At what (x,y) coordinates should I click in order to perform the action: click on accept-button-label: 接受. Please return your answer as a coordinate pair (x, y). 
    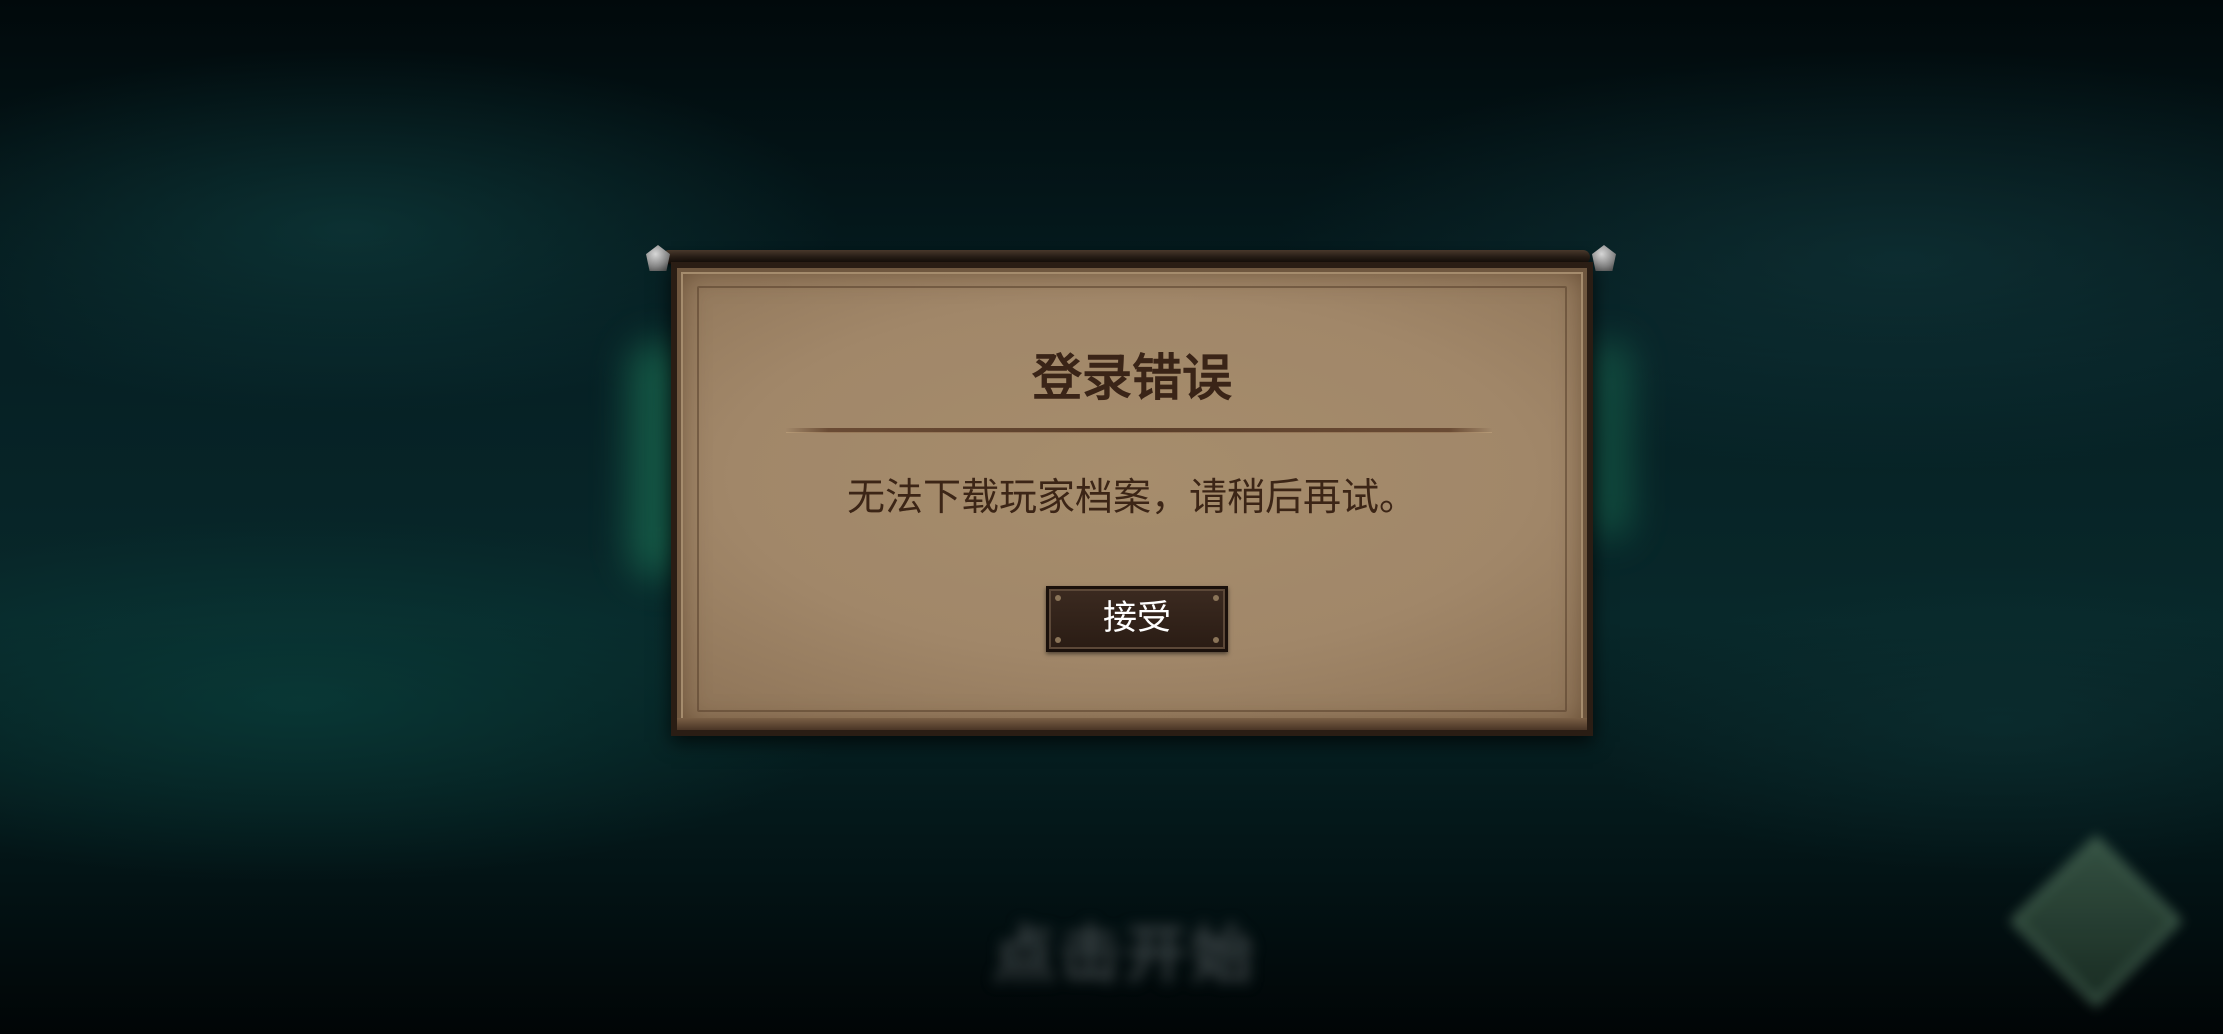
    Looking at the image, I should click on (1137, 618).